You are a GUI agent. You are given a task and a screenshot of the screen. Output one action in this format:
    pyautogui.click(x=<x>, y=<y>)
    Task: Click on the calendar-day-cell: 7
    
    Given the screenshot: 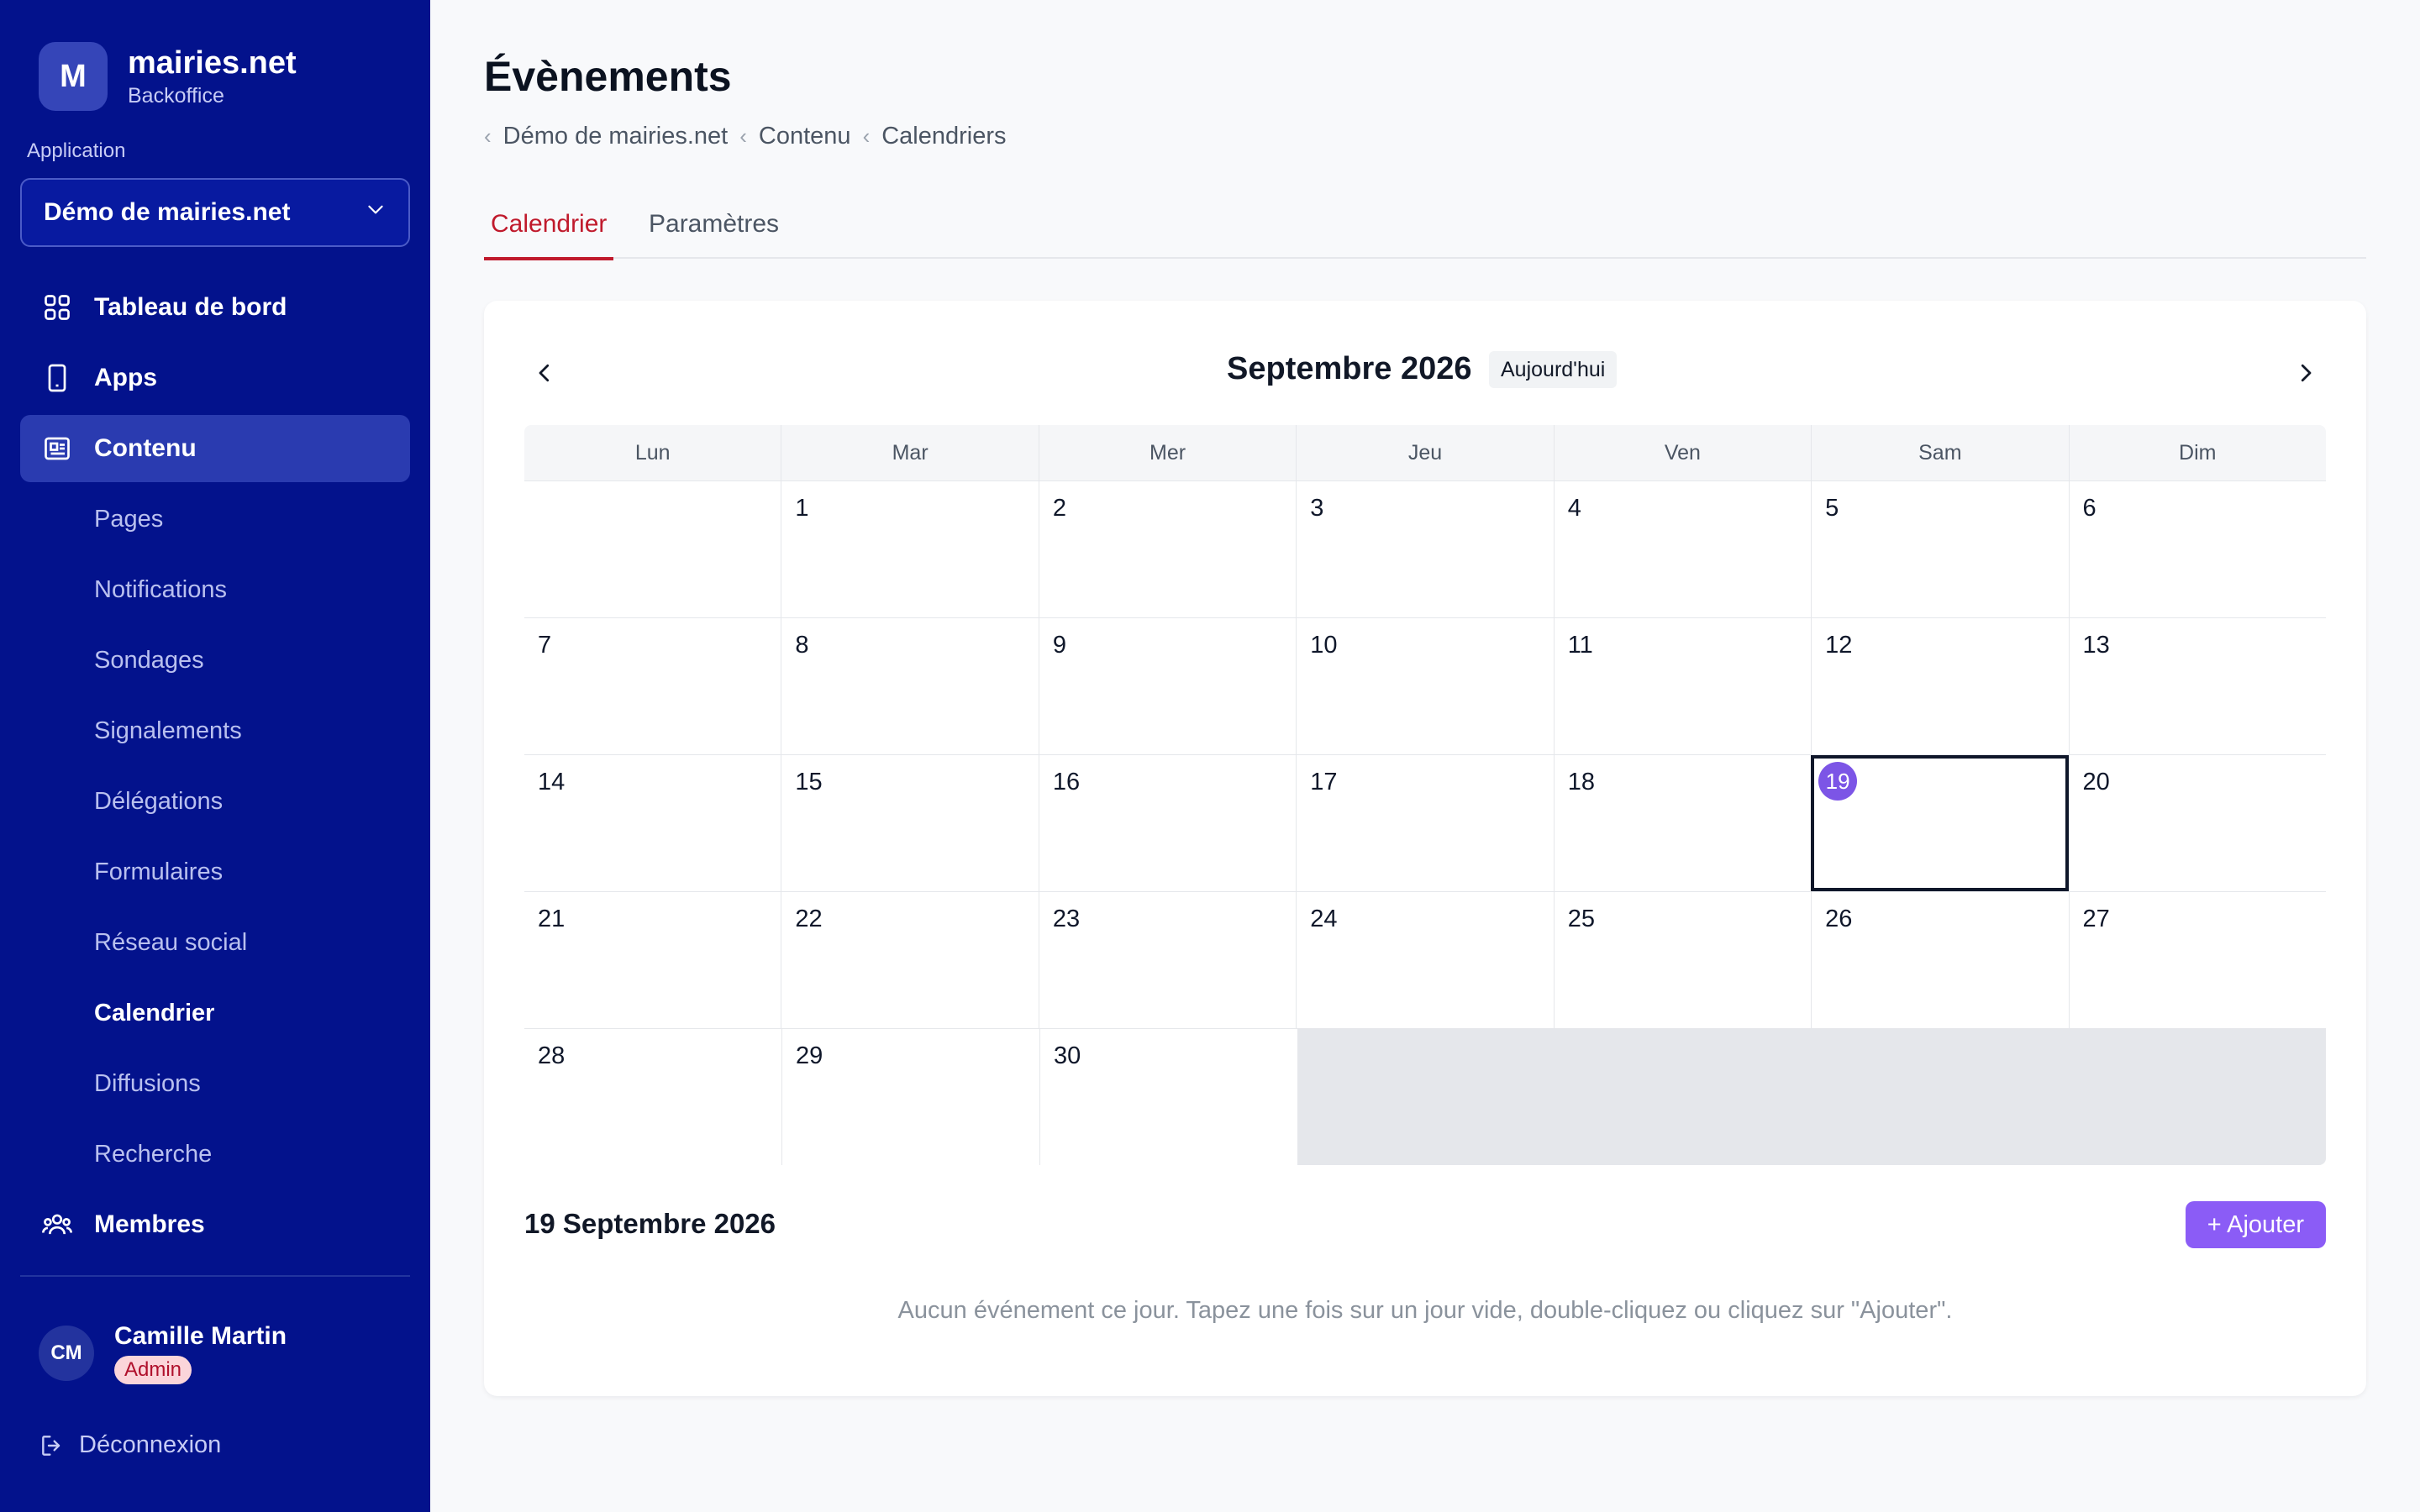 What is the action you would take?
    pyautogui.click(x=652, y=686)
    